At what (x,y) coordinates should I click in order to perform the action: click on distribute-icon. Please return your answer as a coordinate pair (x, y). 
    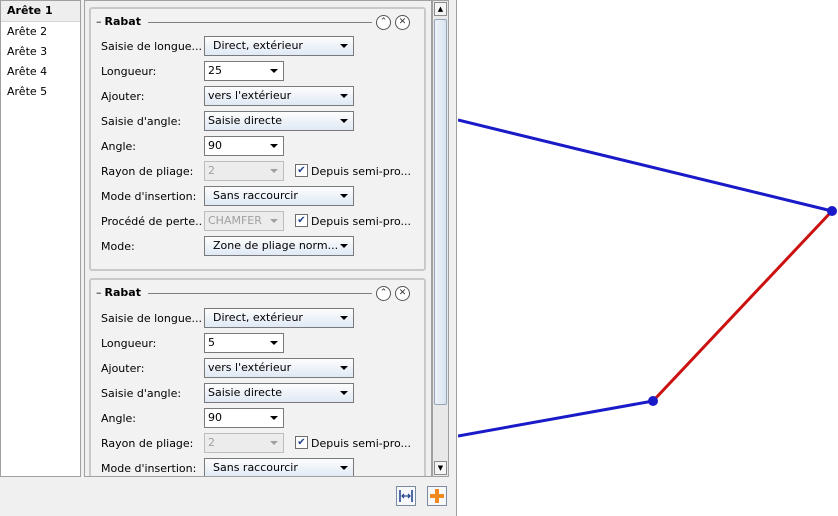
    Looking at the image, I should click on (406, 496).